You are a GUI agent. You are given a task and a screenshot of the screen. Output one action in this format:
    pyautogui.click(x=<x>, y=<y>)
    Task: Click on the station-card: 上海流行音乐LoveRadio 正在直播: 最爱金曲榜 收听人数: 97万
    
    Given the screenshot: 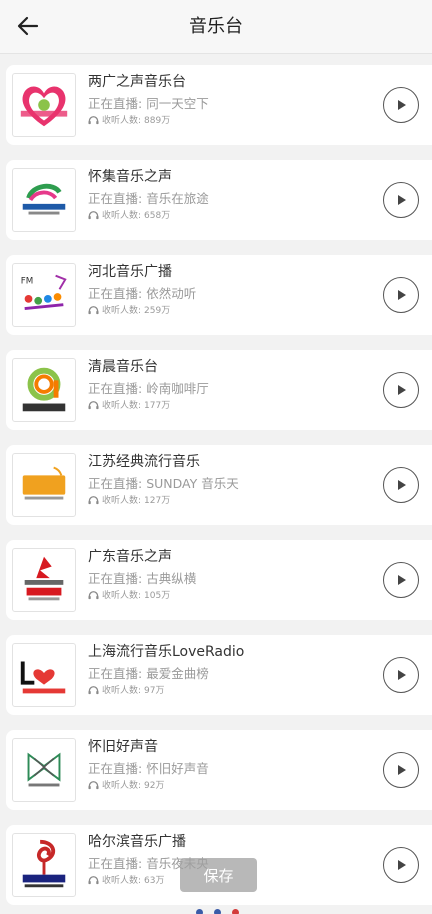 What is the action you would take?
    pyautogui.click(x=219, y=675)
    